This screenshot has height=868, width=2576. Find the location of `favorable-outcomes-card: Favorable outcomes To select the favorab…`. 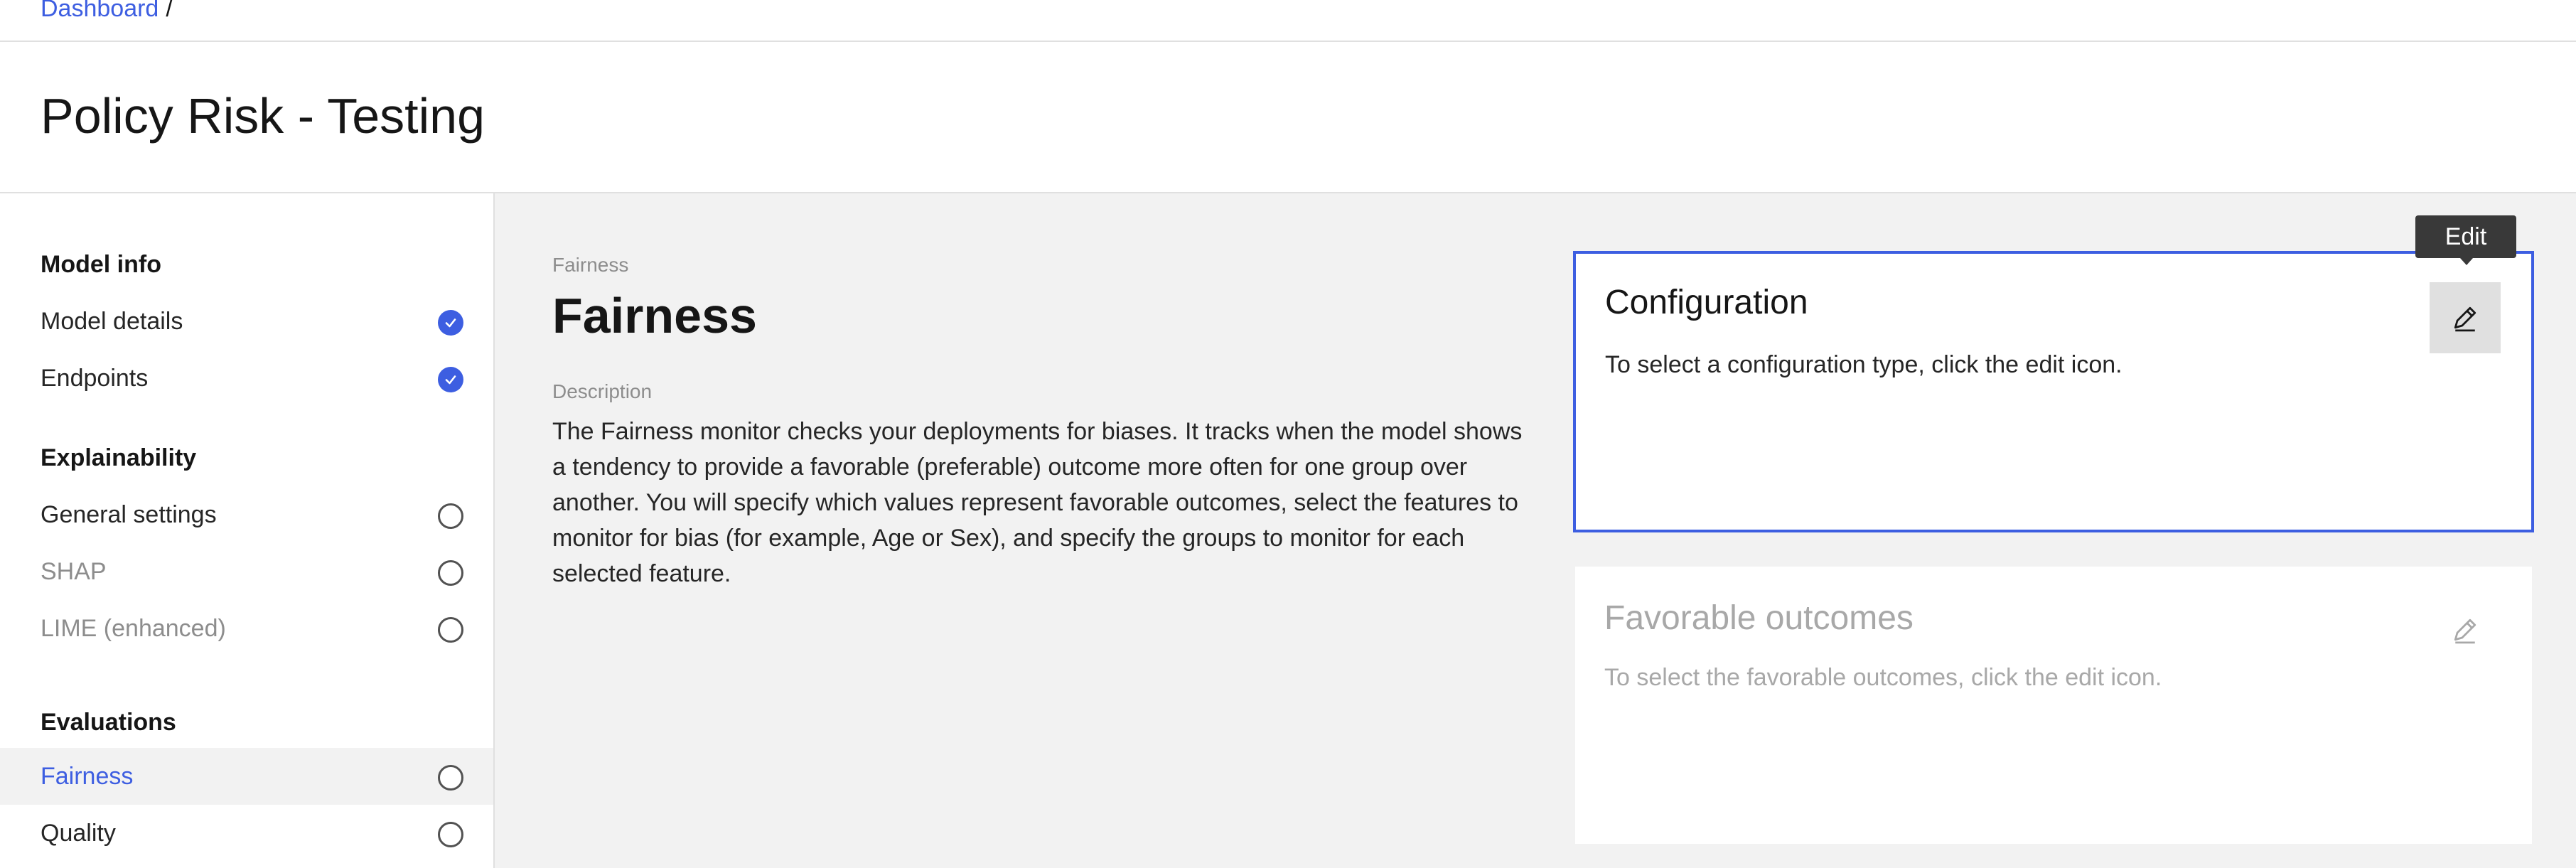

favorable-outcomes-card: Favorable outcomes To select the favorab… is located at coordinates (2053, 705).